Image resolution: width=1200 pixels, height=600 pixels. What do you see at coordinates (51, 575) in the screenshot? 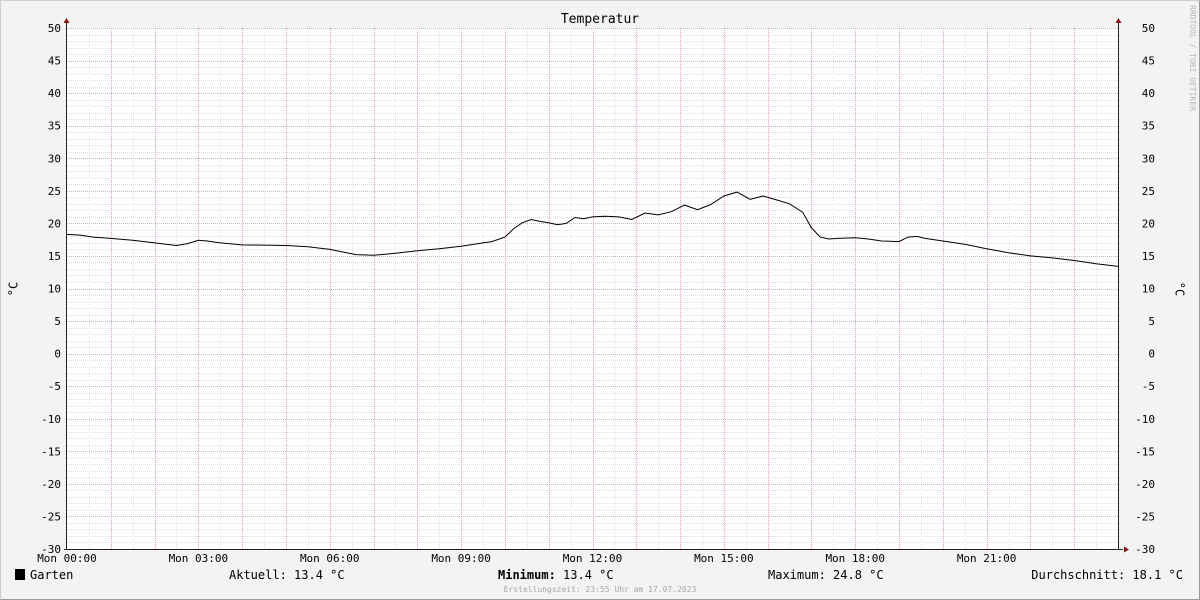
I see `legend-series-name: Garten` at bounding box center [51, 575].